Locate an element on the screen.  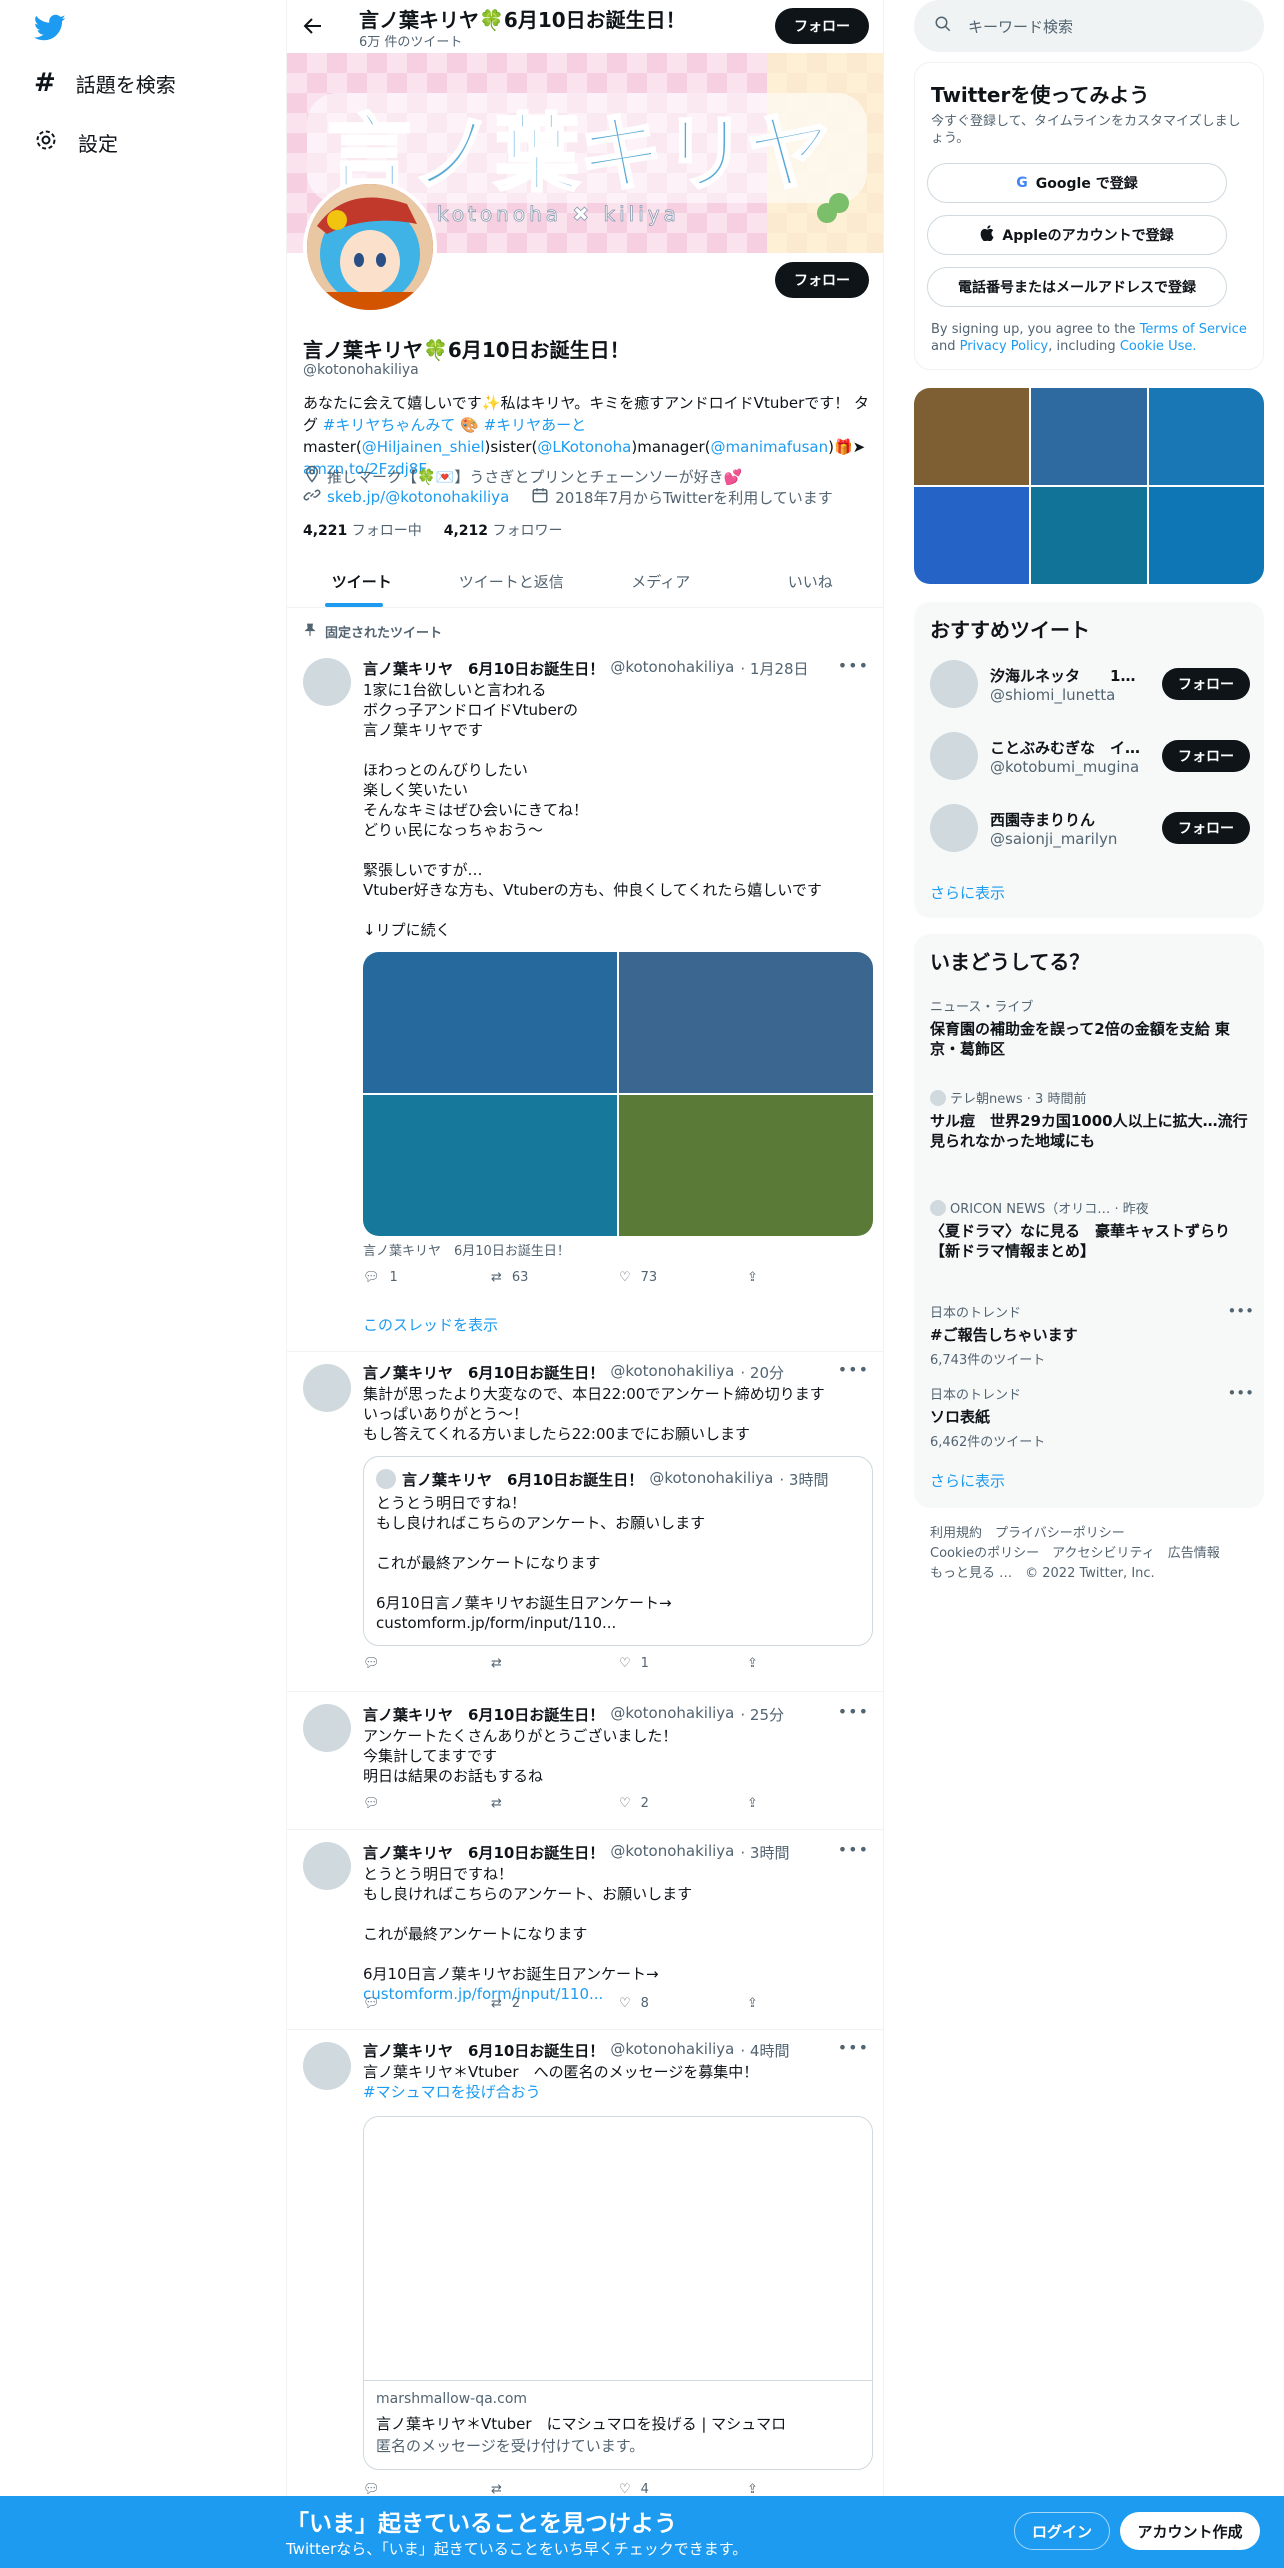
footer-links: もっと見る … © 2022 Twitter, Inc. is located at coordinates (1100, 1574).